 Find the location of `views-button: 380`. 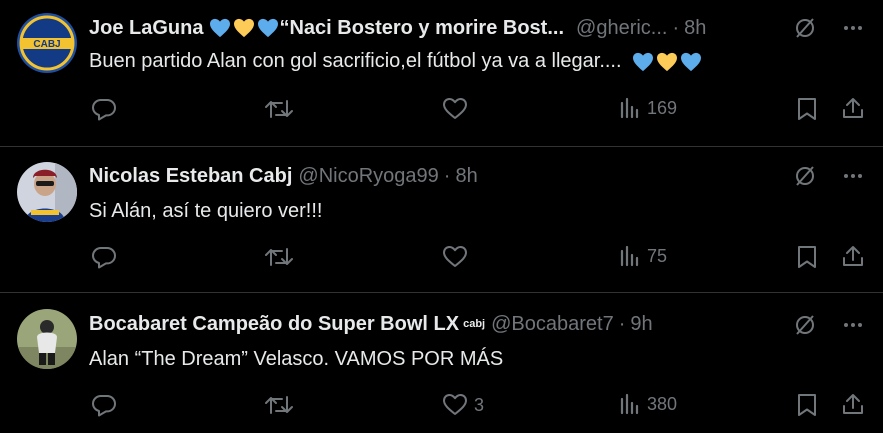

views-button: 380 is located at coordinates (648, 404).